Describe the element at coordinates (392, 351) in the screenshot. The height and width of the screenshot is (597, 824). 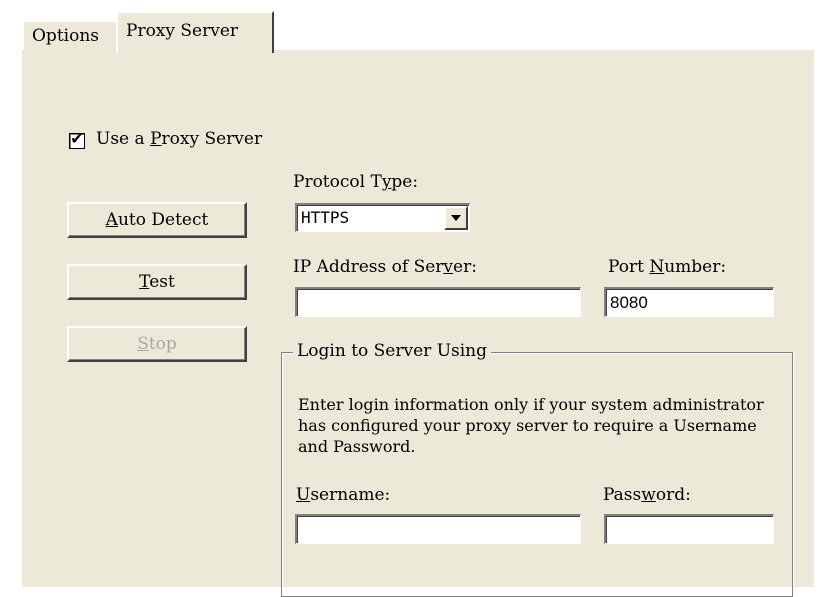
I see `login-group-legend: Login to Server Using` at that location.